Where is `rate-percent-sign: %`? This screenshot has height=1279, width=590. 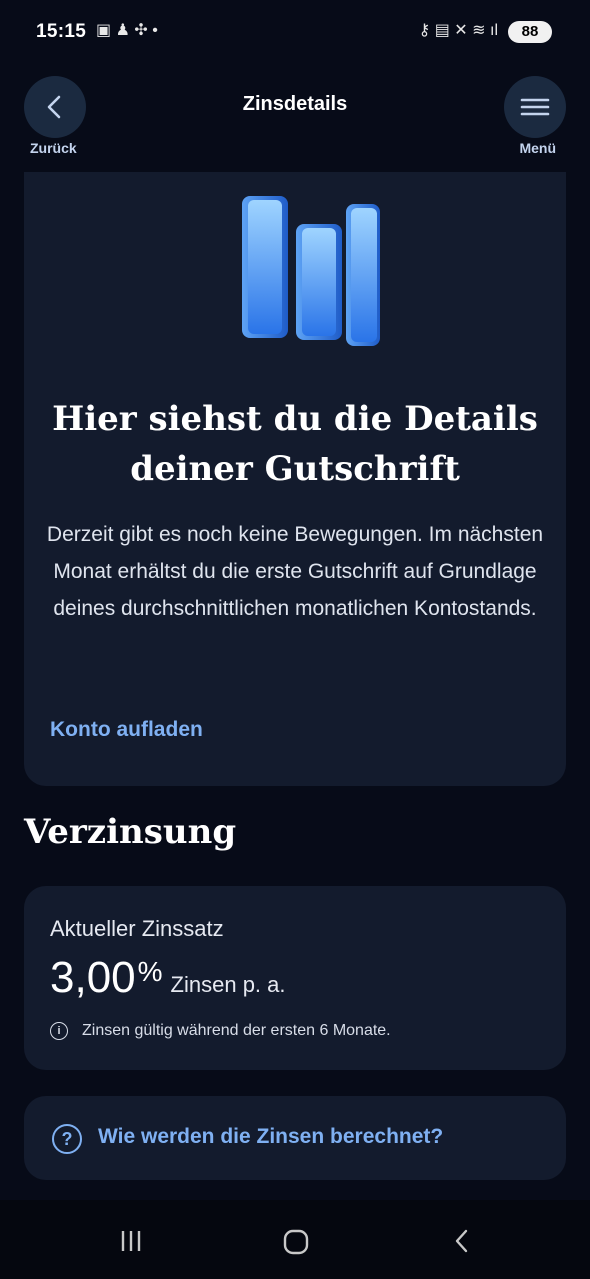
rate-percent-sign: % is located at coordinates (150, 971).